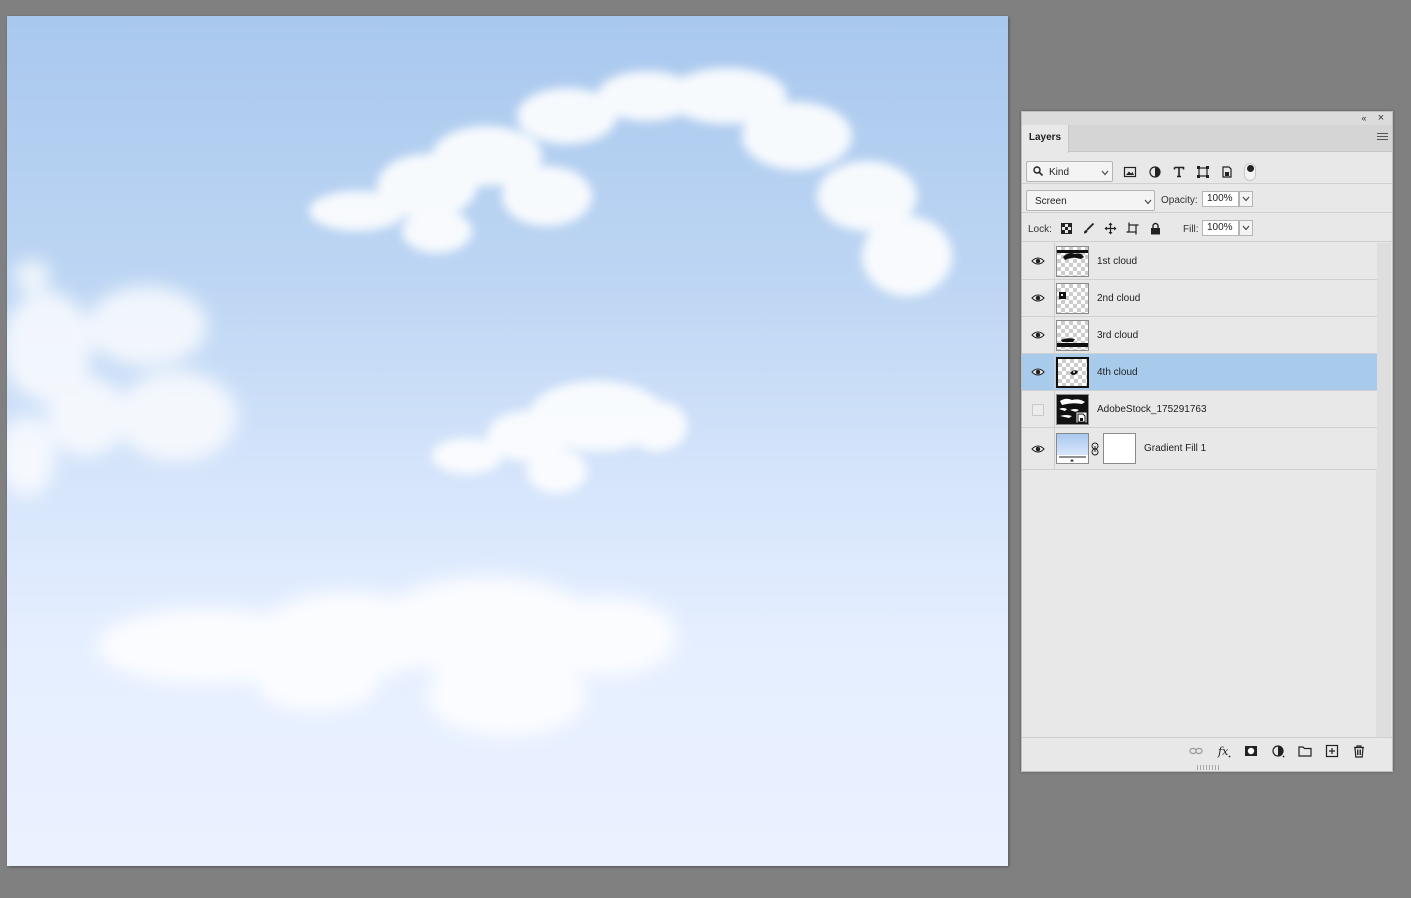  I want to click on adjustment-filter-icon, so click(1155, 172).